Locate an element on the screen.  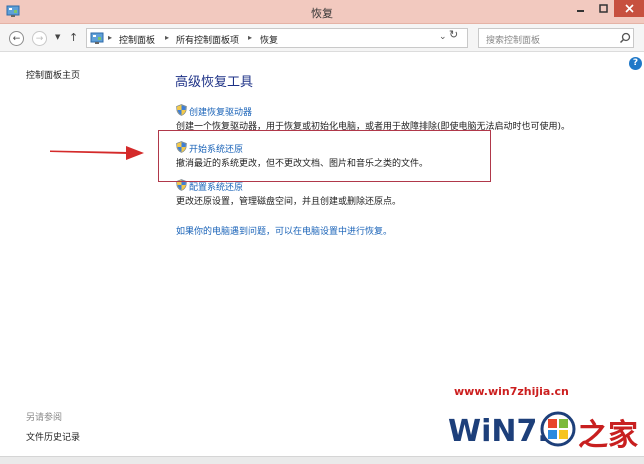
win7-logo-icon: WiN7. 之家 is located at coordinates (543, 432).